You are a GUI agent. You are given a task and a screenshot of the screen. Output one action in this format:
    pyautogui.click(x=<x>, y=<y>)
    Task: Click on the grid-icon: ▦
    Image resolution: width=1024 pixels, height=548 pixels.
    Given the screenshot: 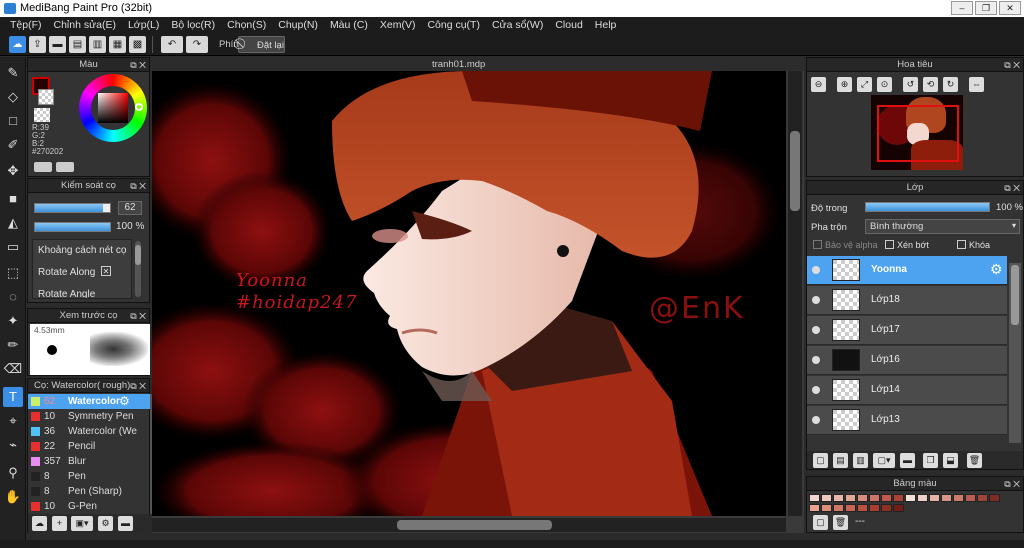 What is the action you would take?
    pyautogui.click(x=117, y=44)
    